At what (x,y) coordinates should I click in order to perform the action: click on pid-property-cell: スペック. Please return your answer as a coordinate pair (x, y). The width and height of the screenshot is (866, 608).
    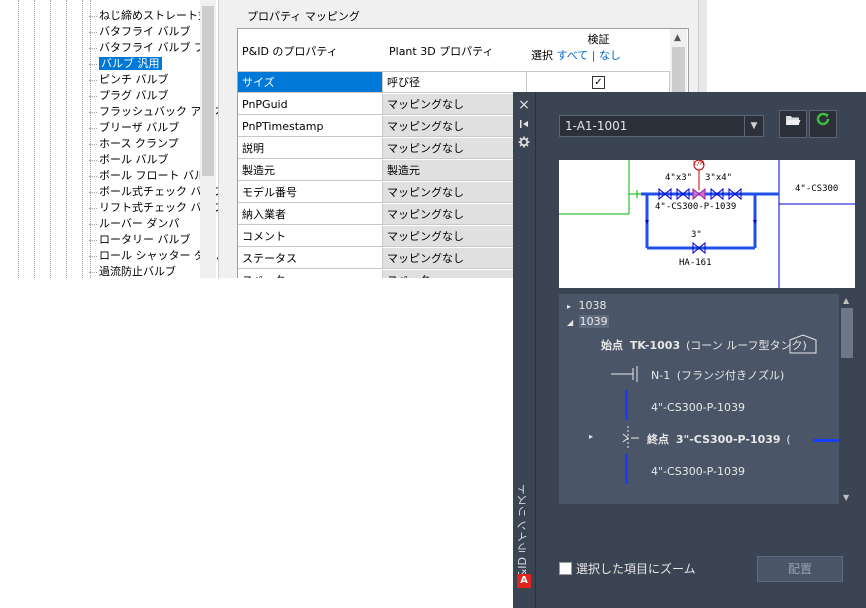
    Looking at the image, I should click on (310, 274).